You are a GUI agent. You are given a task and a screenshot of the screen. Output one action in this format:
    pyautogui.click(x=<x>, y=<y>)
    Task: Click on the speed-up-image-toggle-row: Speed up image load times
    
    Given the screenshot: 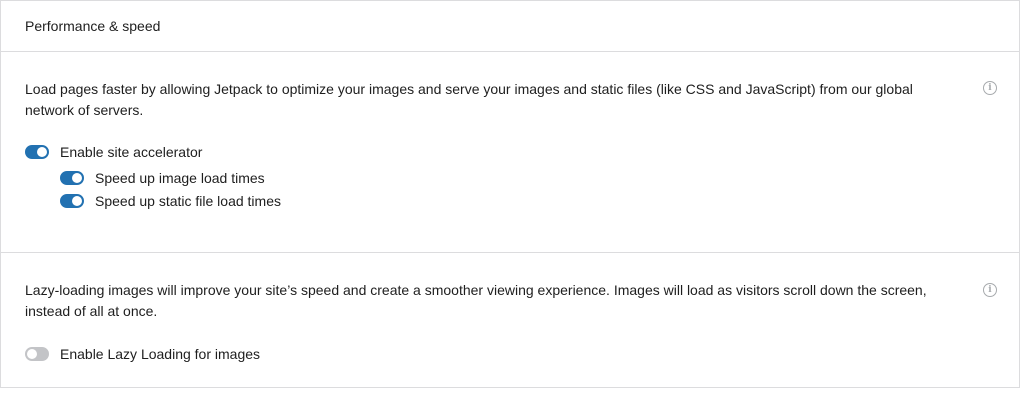 What is the action you would take?
    pyautogui.click(x=162, y=178)
    